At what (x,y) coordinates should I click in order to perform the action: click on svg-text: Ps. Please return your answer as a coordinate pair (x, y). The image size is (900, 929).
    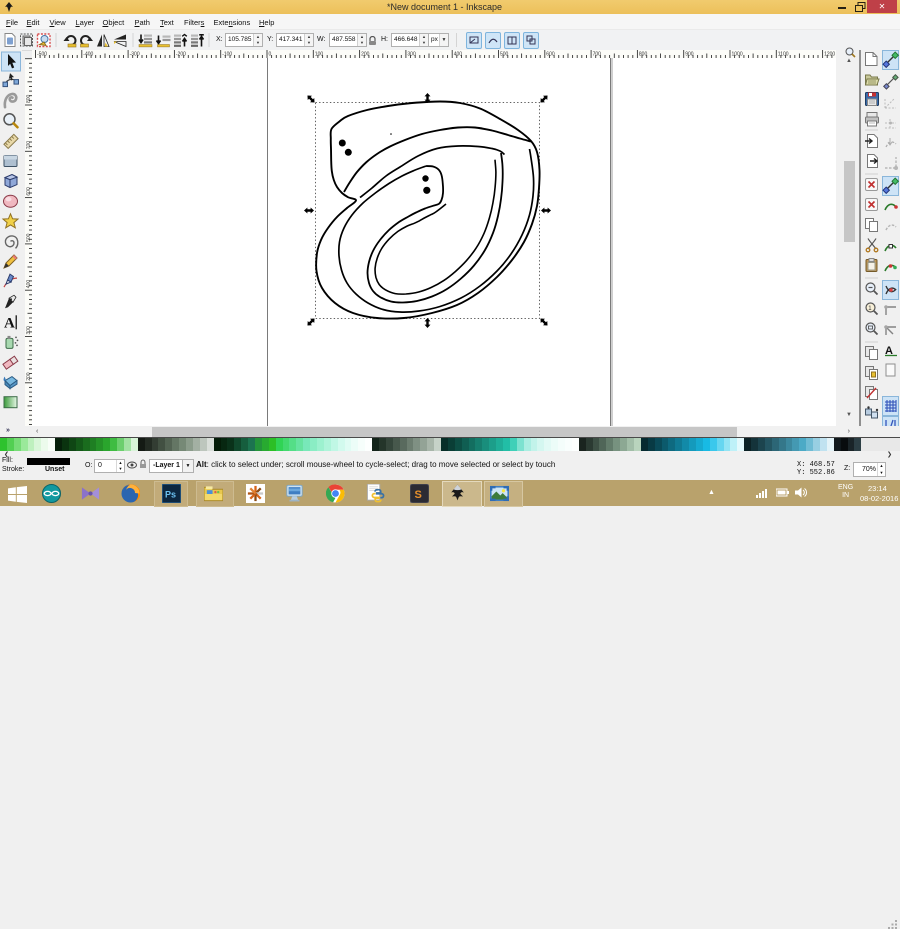
    Looking at the image, I should click on (170, 495).